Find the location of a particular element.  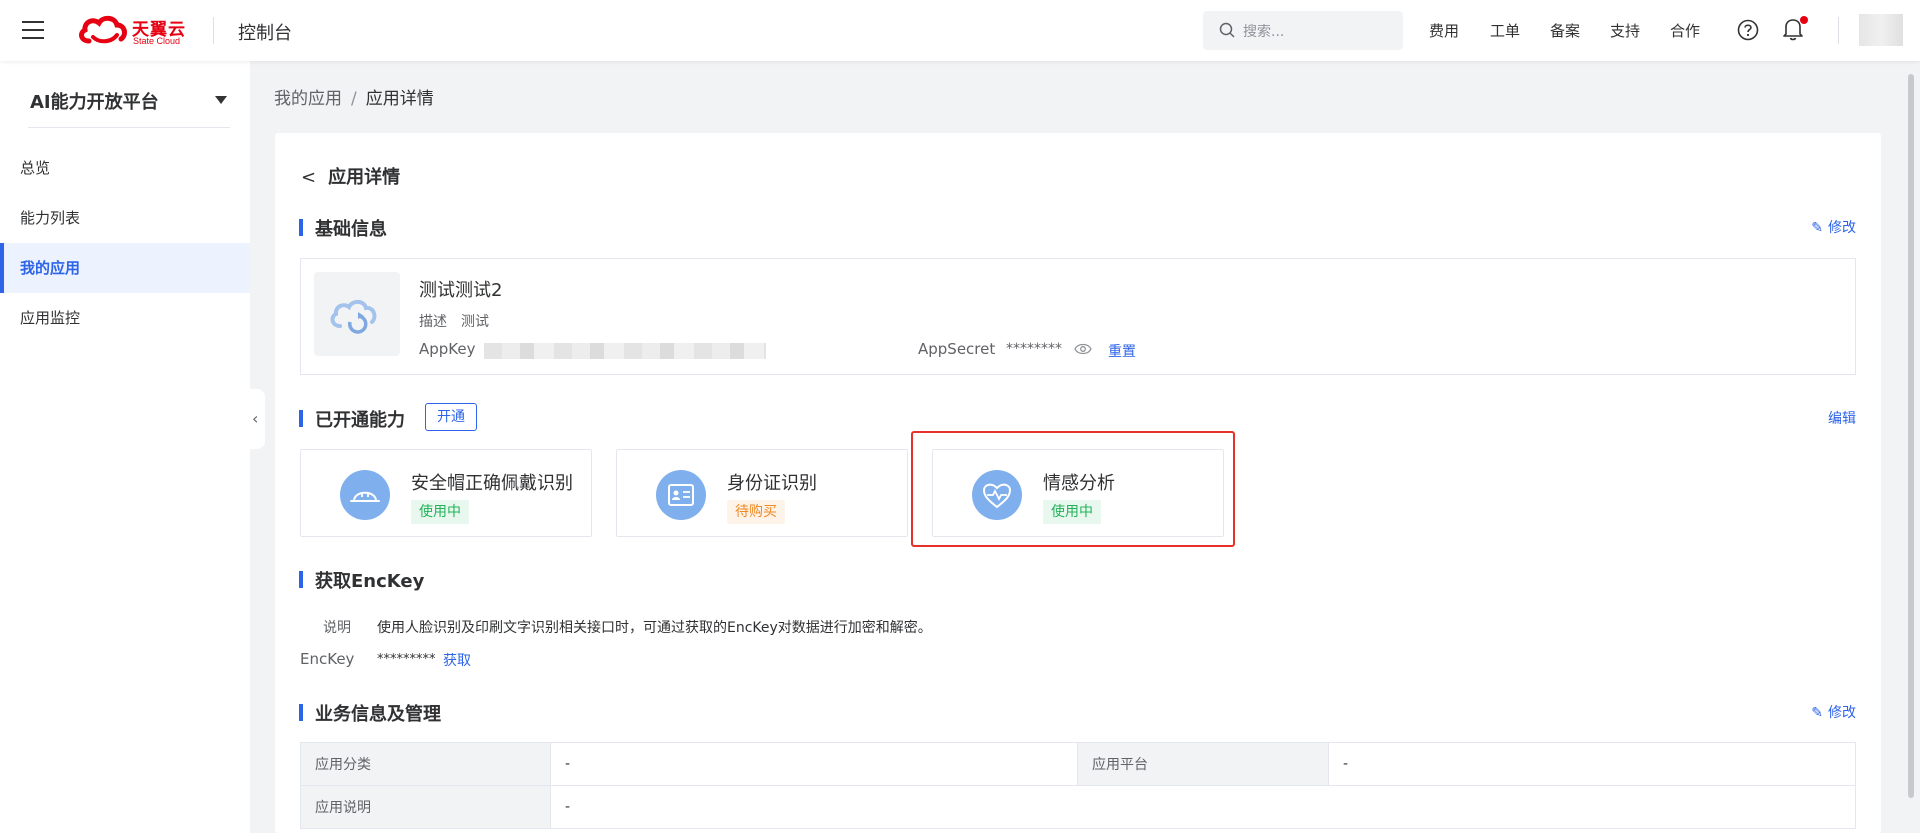

id-card-icon is located at coordinates (681, 495).